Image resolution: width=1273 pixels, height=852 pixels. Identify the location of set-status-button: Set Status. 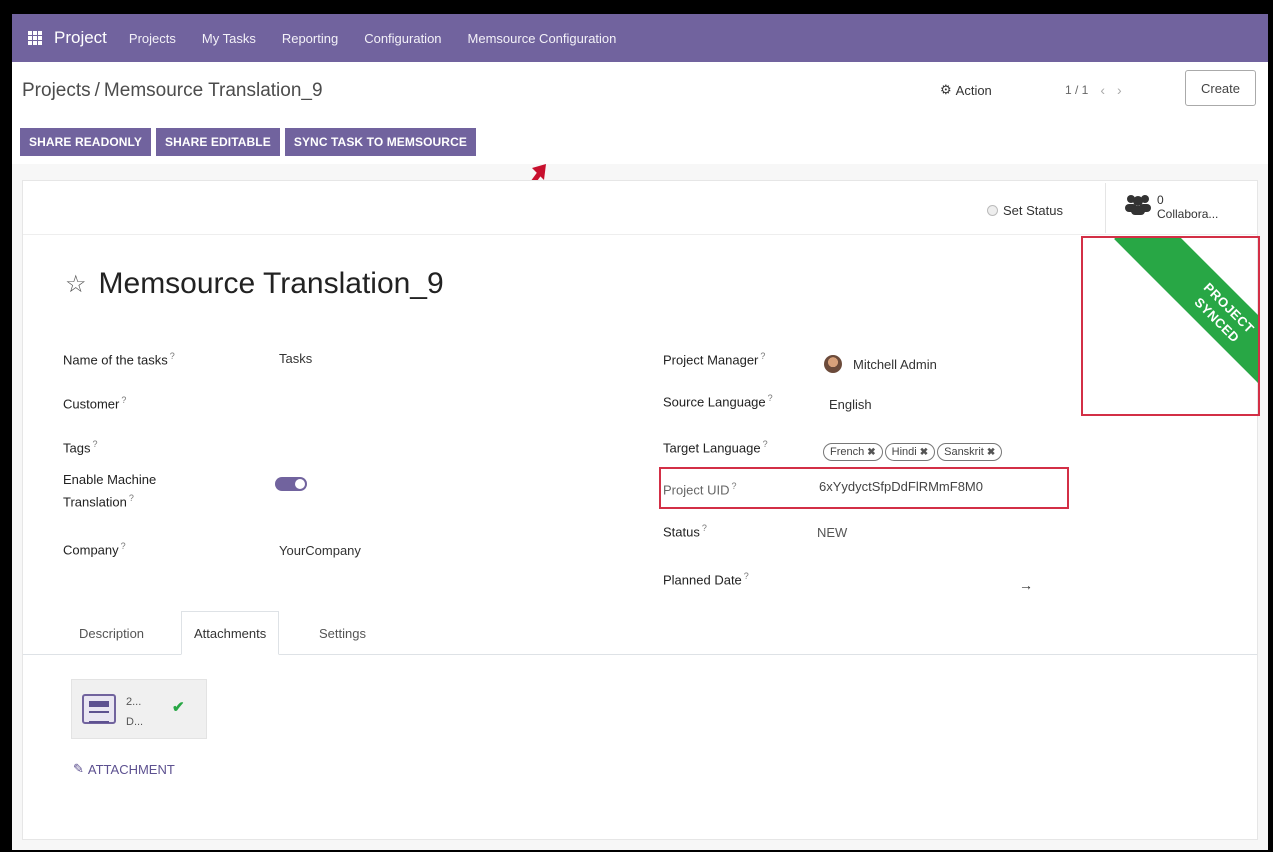
(1025, 210).